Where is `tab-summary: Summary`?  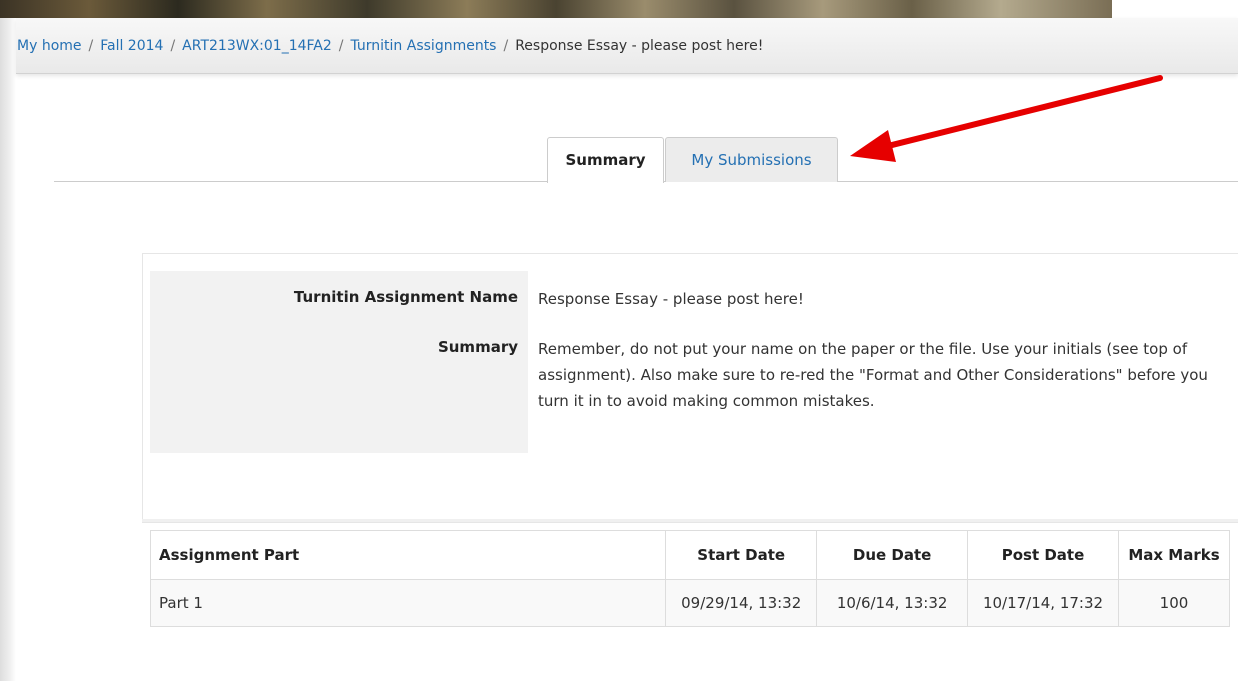
tab-summary: Summary is located at coordinates (605, 160).